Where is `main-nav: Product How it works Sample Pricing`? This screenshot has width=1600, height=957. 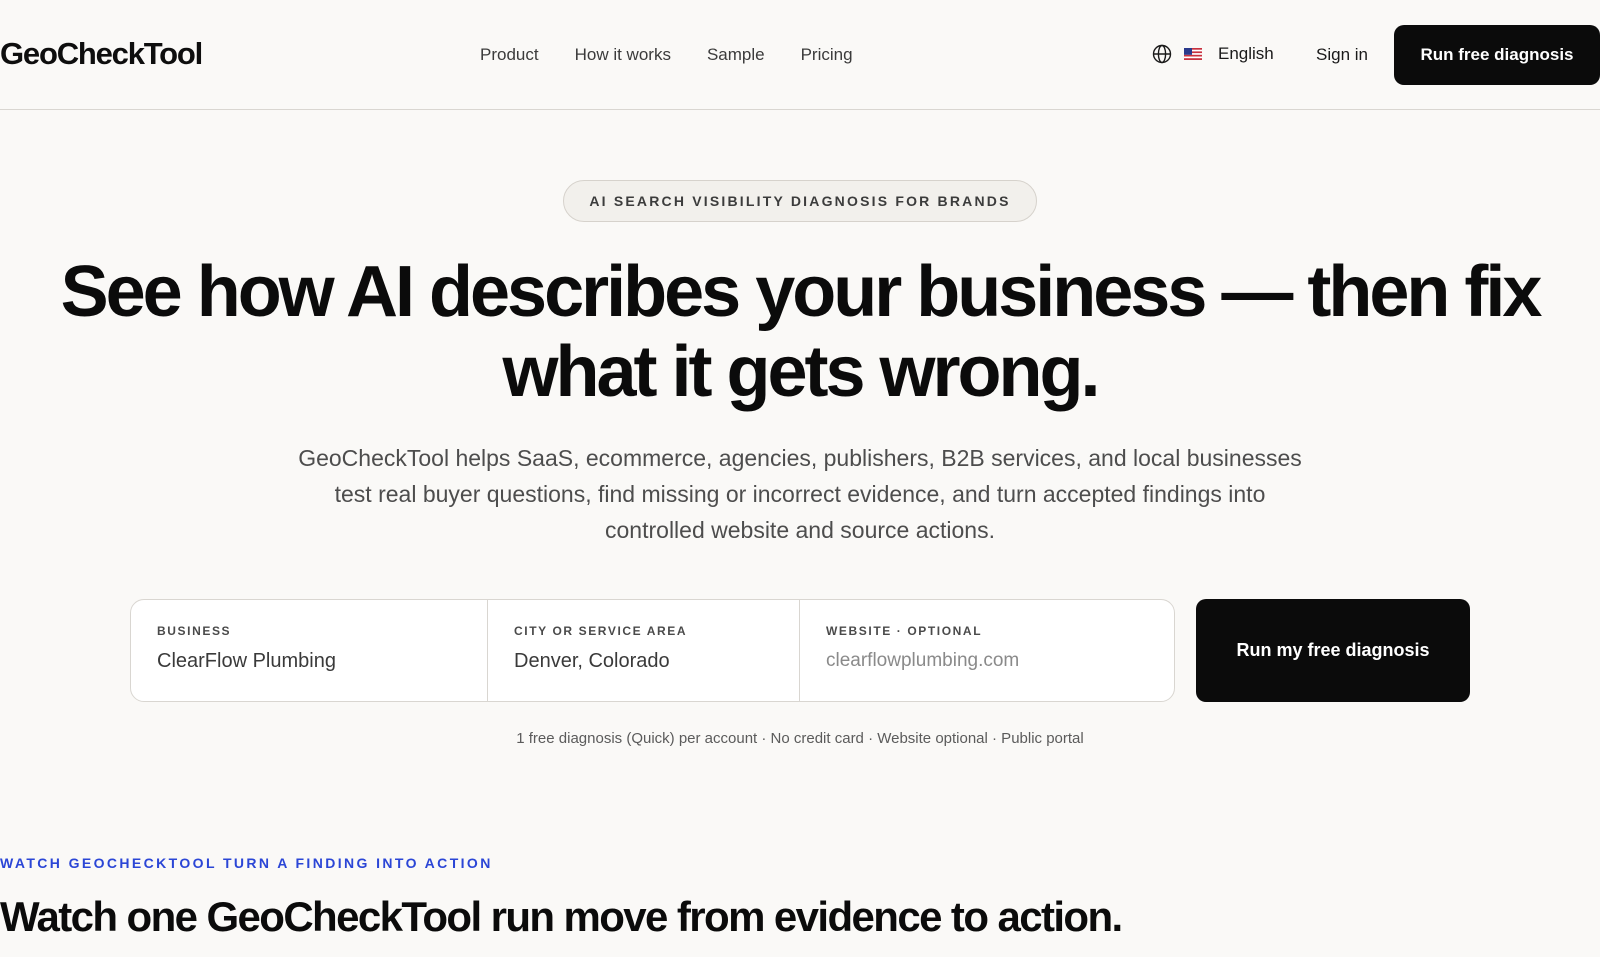
main-nav: Product How it works Sample Pricing is located at coordinates (666, 55).